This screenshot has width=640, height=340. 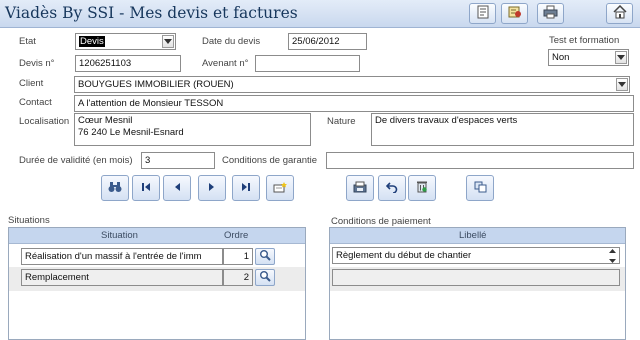 What do you see at coordinates (612, 256) in the screenshot?
I see `spinner` at bounding box center [612, 256].